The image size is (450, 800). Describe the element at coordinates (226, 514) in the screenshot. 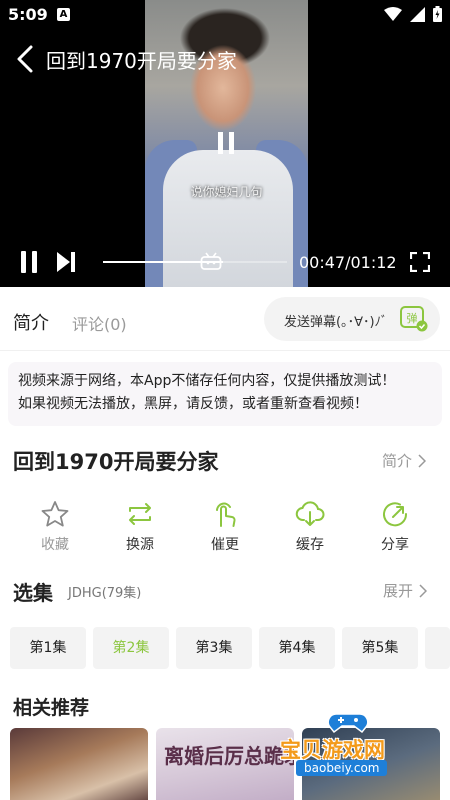

I see `urge-update-icon` at that location.